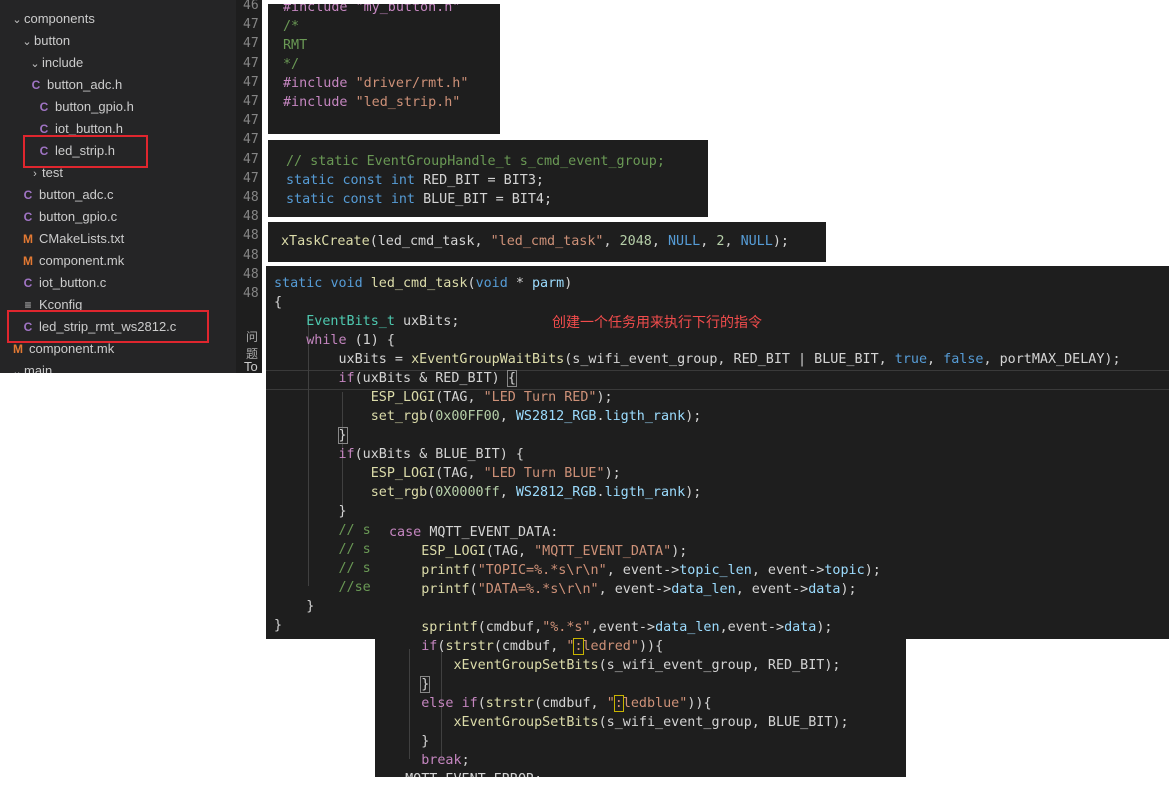 The width and height of the screenshot is (1170, 789). Describe the element at coordinates (395, 378) in the screenshot. I see `code-line: if(uxBits & RED_BIT) {` at that location.